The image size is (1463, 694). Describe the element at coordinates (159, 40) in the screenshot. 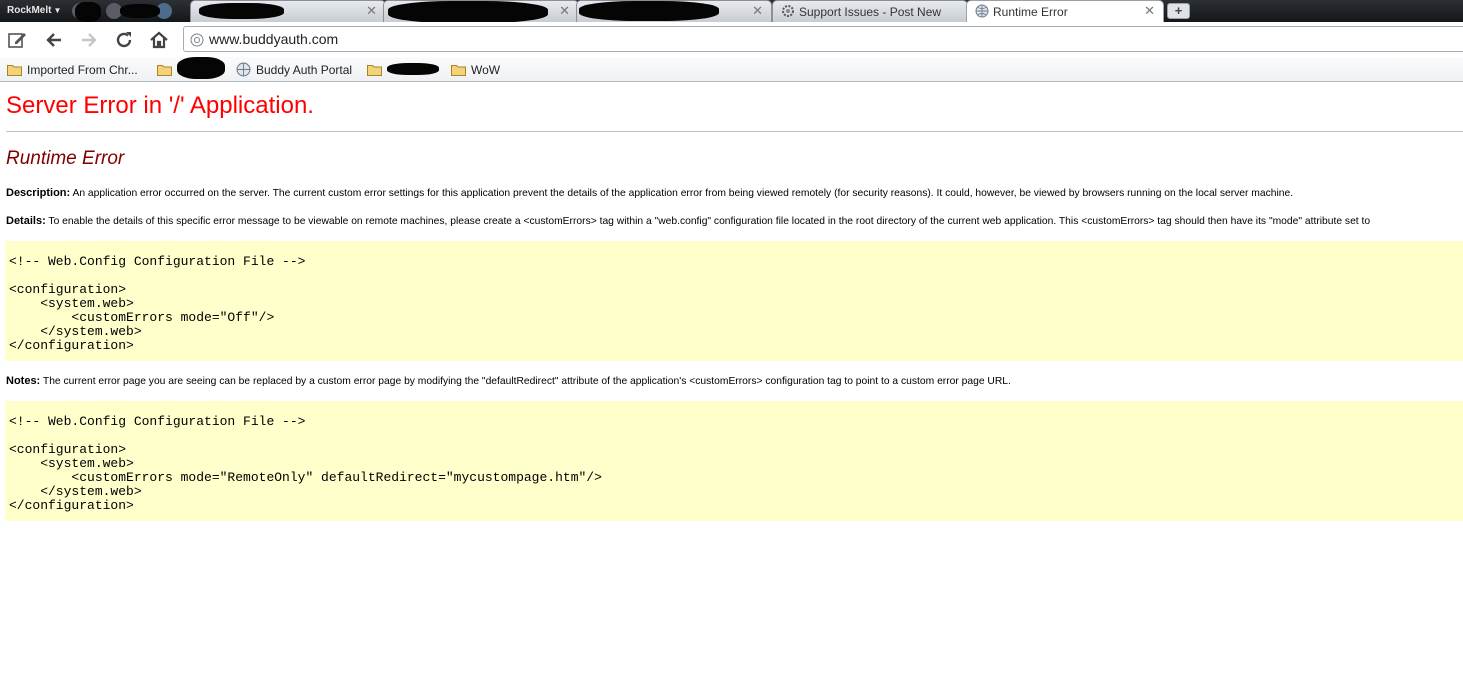

I see `home-icon` at that location.